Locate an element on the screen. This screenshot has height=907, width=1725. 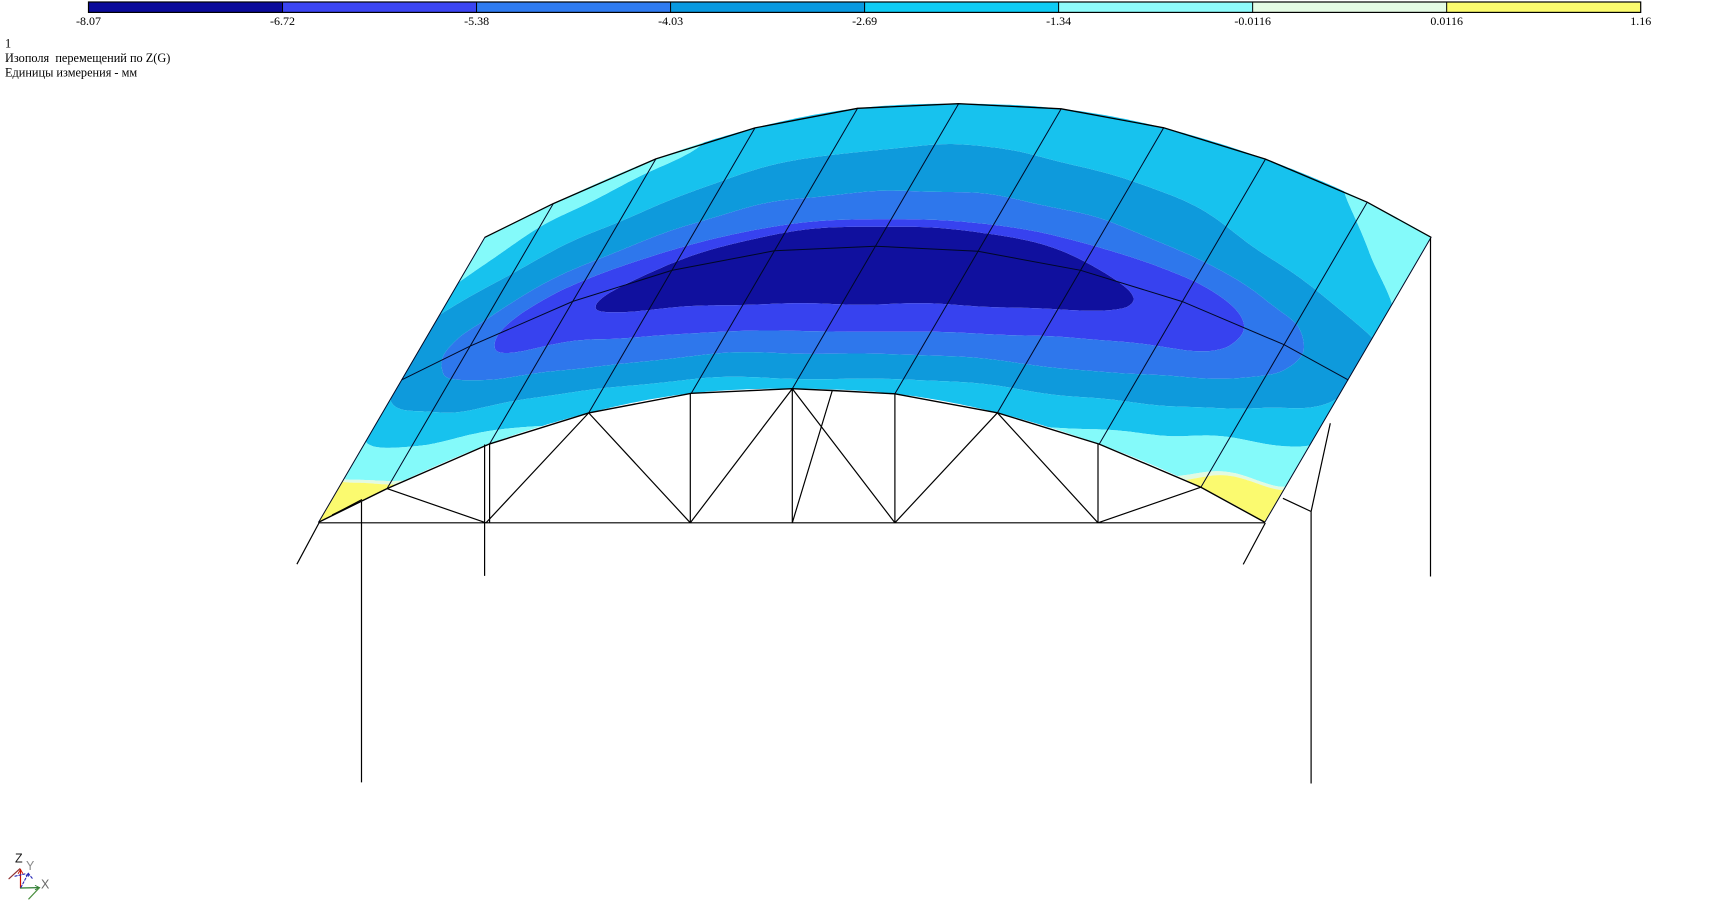
svg-text: -4.03 is located at coordinates (670, 21).